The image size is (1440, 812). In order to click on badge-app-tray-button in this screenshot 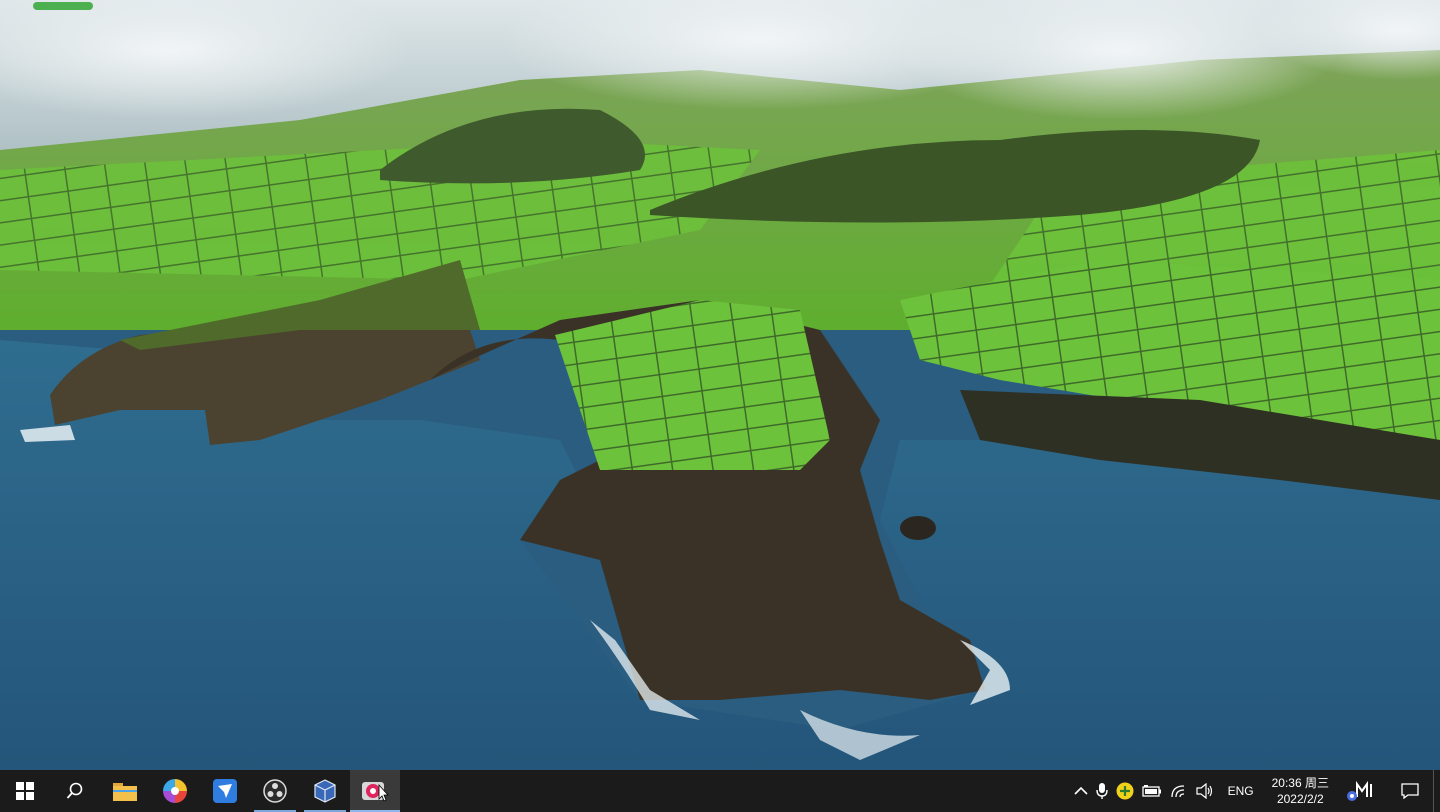, I will do `click(1125, 791)`.